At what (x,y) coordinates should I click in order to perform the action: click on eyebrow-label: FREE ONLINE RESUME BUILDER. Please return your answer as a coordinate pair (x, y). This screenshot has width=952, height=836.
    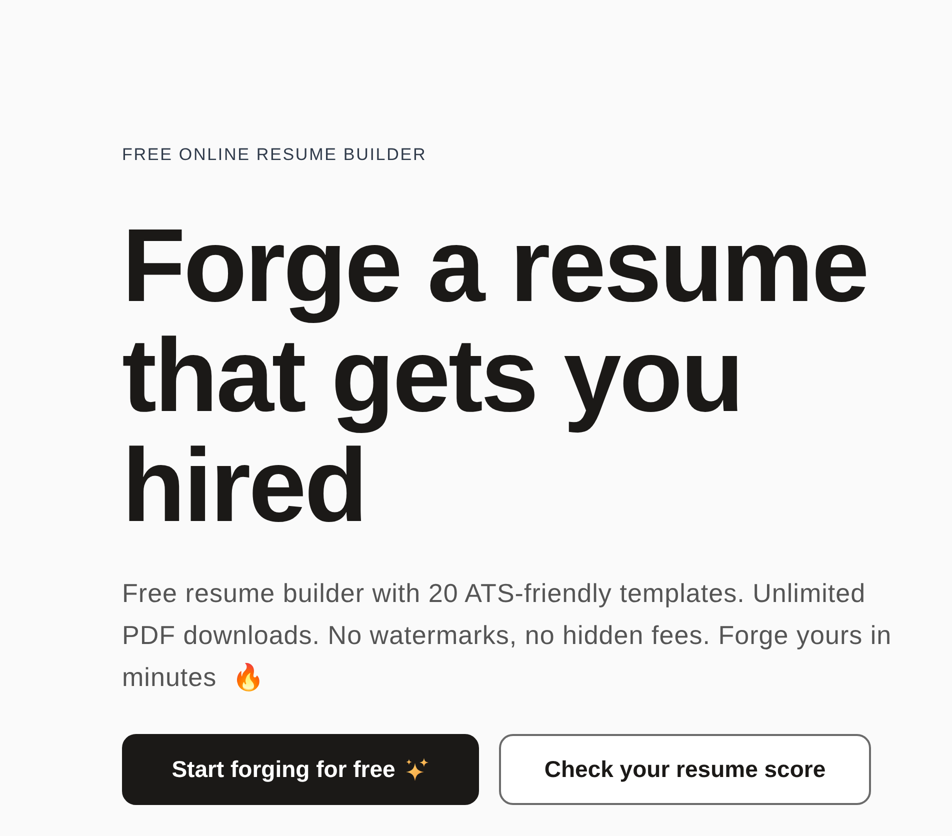
    Looking at the image, I should click on (274, 155).